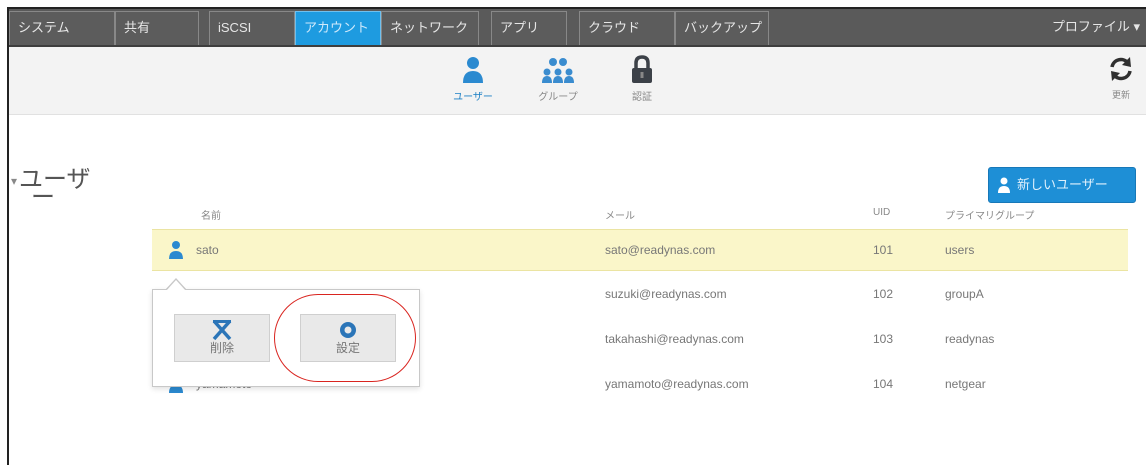  What do you see at coordinates (157, 28) in the screenshot?
I see `tab-shares: 共有` at bounding box center [157, 28].